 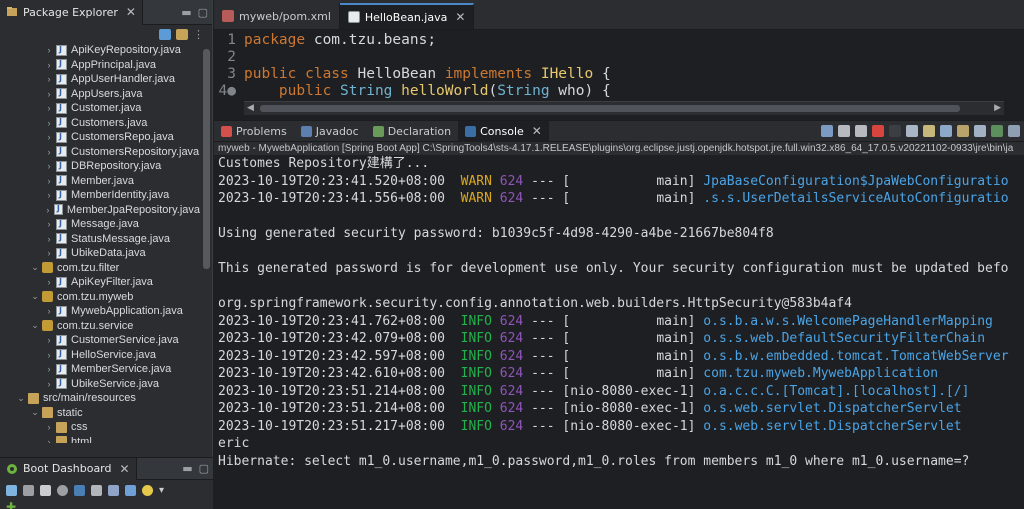 I want to click on folder-item: ⌄ static, so click(x=100, y=413).